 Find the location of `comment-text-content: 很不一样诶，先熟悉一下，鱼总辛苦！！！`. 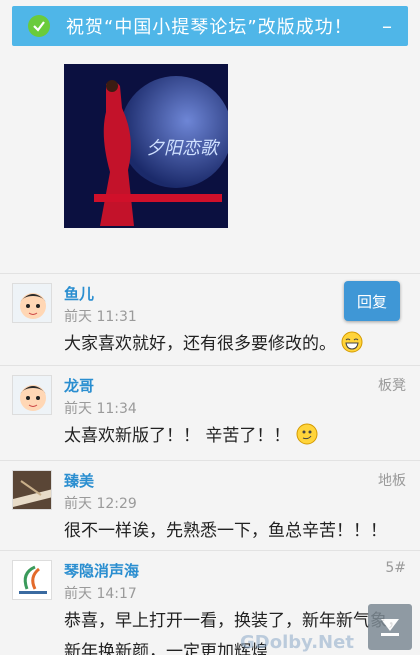

comment-text-content: 很不一样诶，先熟悉一下，鱼总辛苦！！！ is located at coordinates (225, 531).